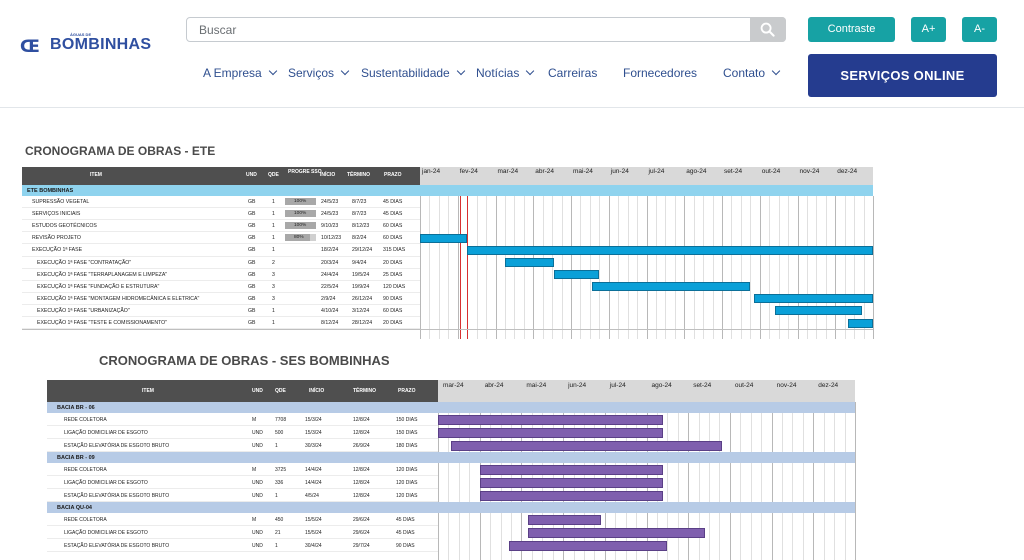 The image size is (1024, 560). I want to click on ete-row-progress: 80%, so click(299, 238).